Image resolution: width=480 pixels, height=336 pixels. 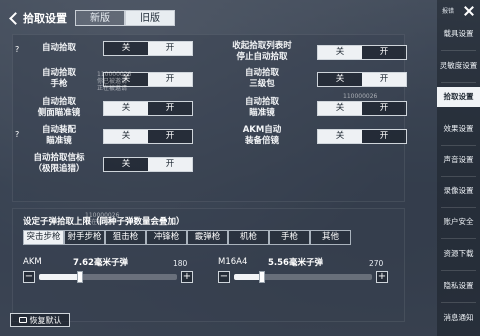 I want to click on setting-side-scope: 自动拾取 侧面瞄准镜 关 开, so click(x=108, y=108).